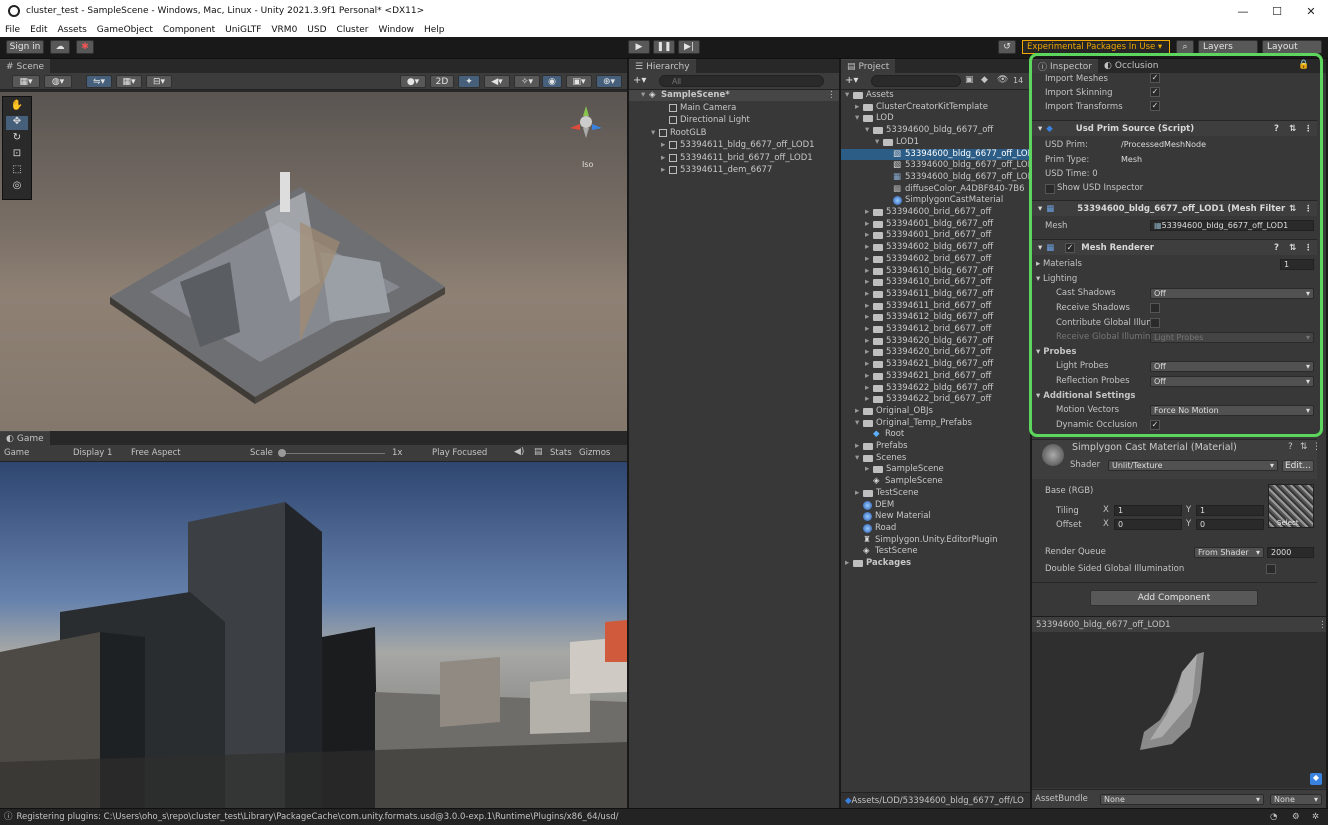 This screenshot has width=1328, height=825. Describe the element at coordinates (1232, 366) in the screenshot. I see `light-probes-dropdown: Off` at that location.